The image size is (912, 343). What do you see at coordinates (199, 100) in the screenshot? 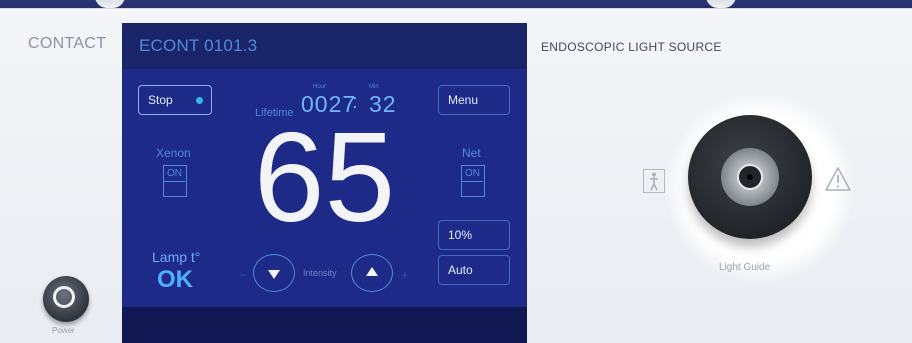
I see `stop-indicator-dot` at bounding box center [199, 100].